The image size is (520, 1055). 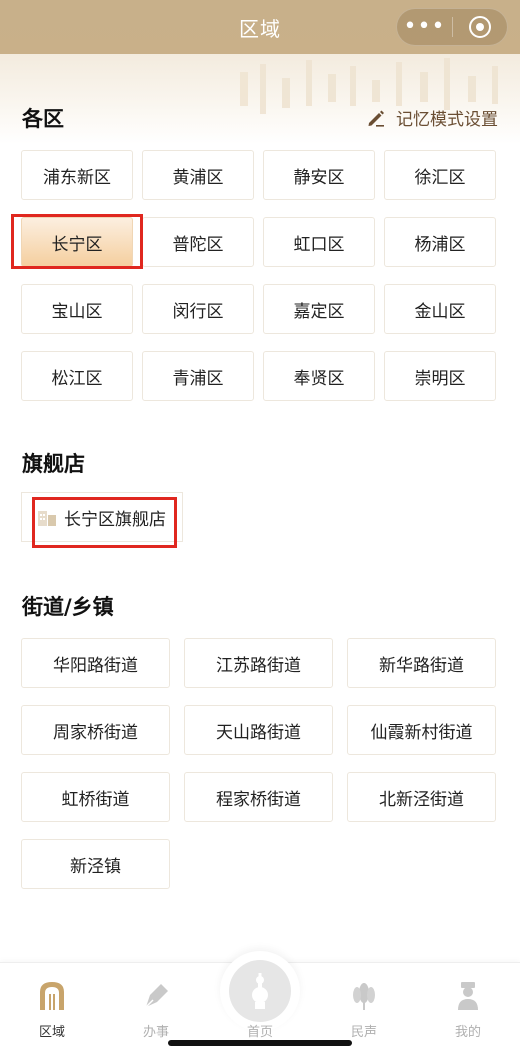 I want to click on district-tile: 崇明区, so click(x=440, y=376).